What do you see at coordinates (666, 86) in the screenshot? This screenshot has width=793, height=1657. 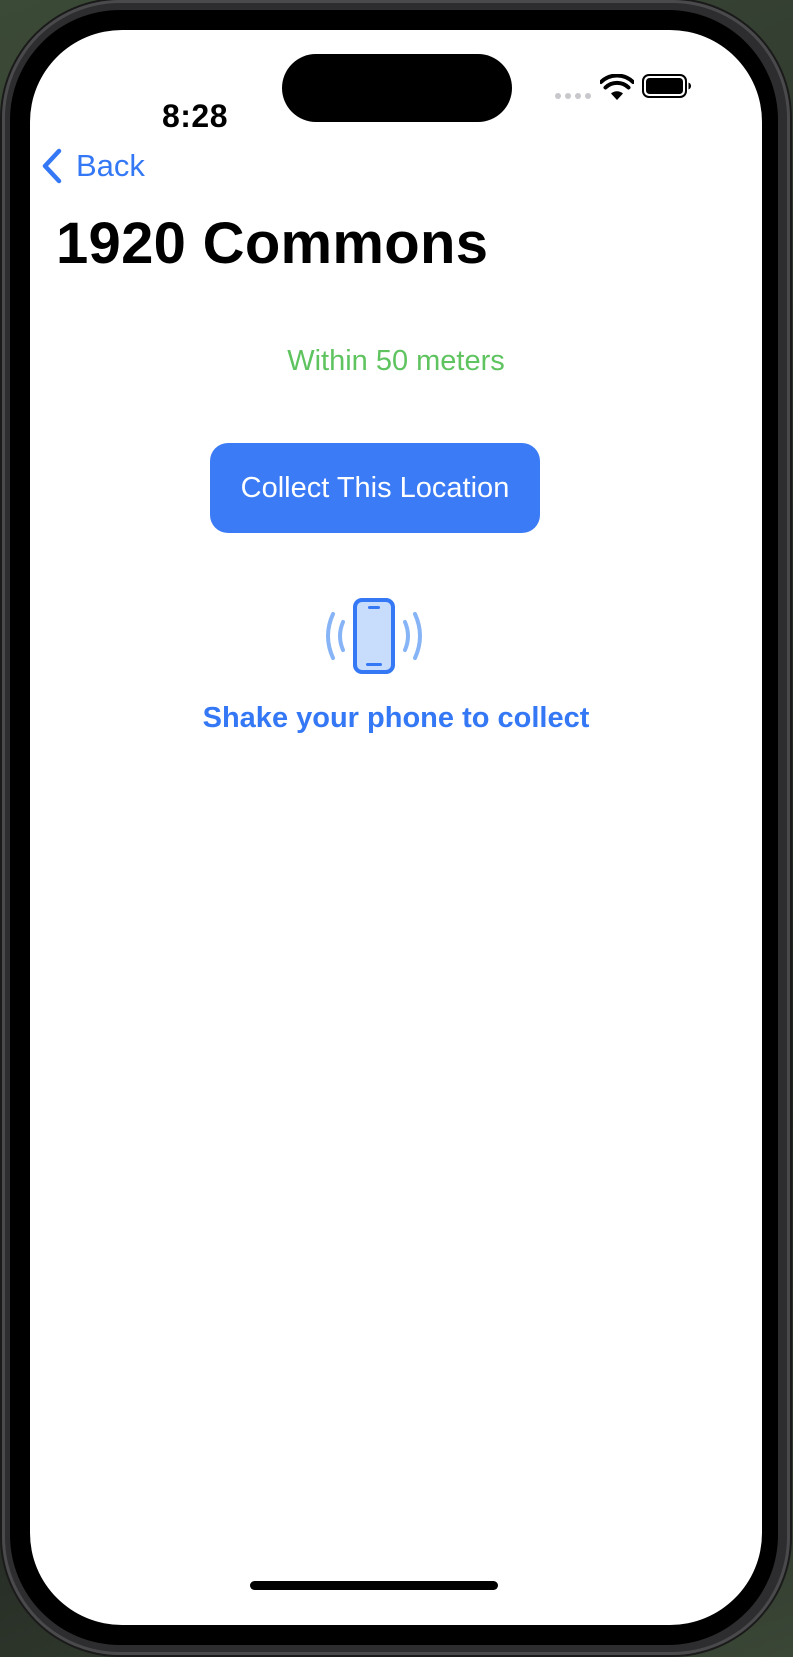 I see `battery-icon` at bounding box center [666, 86].